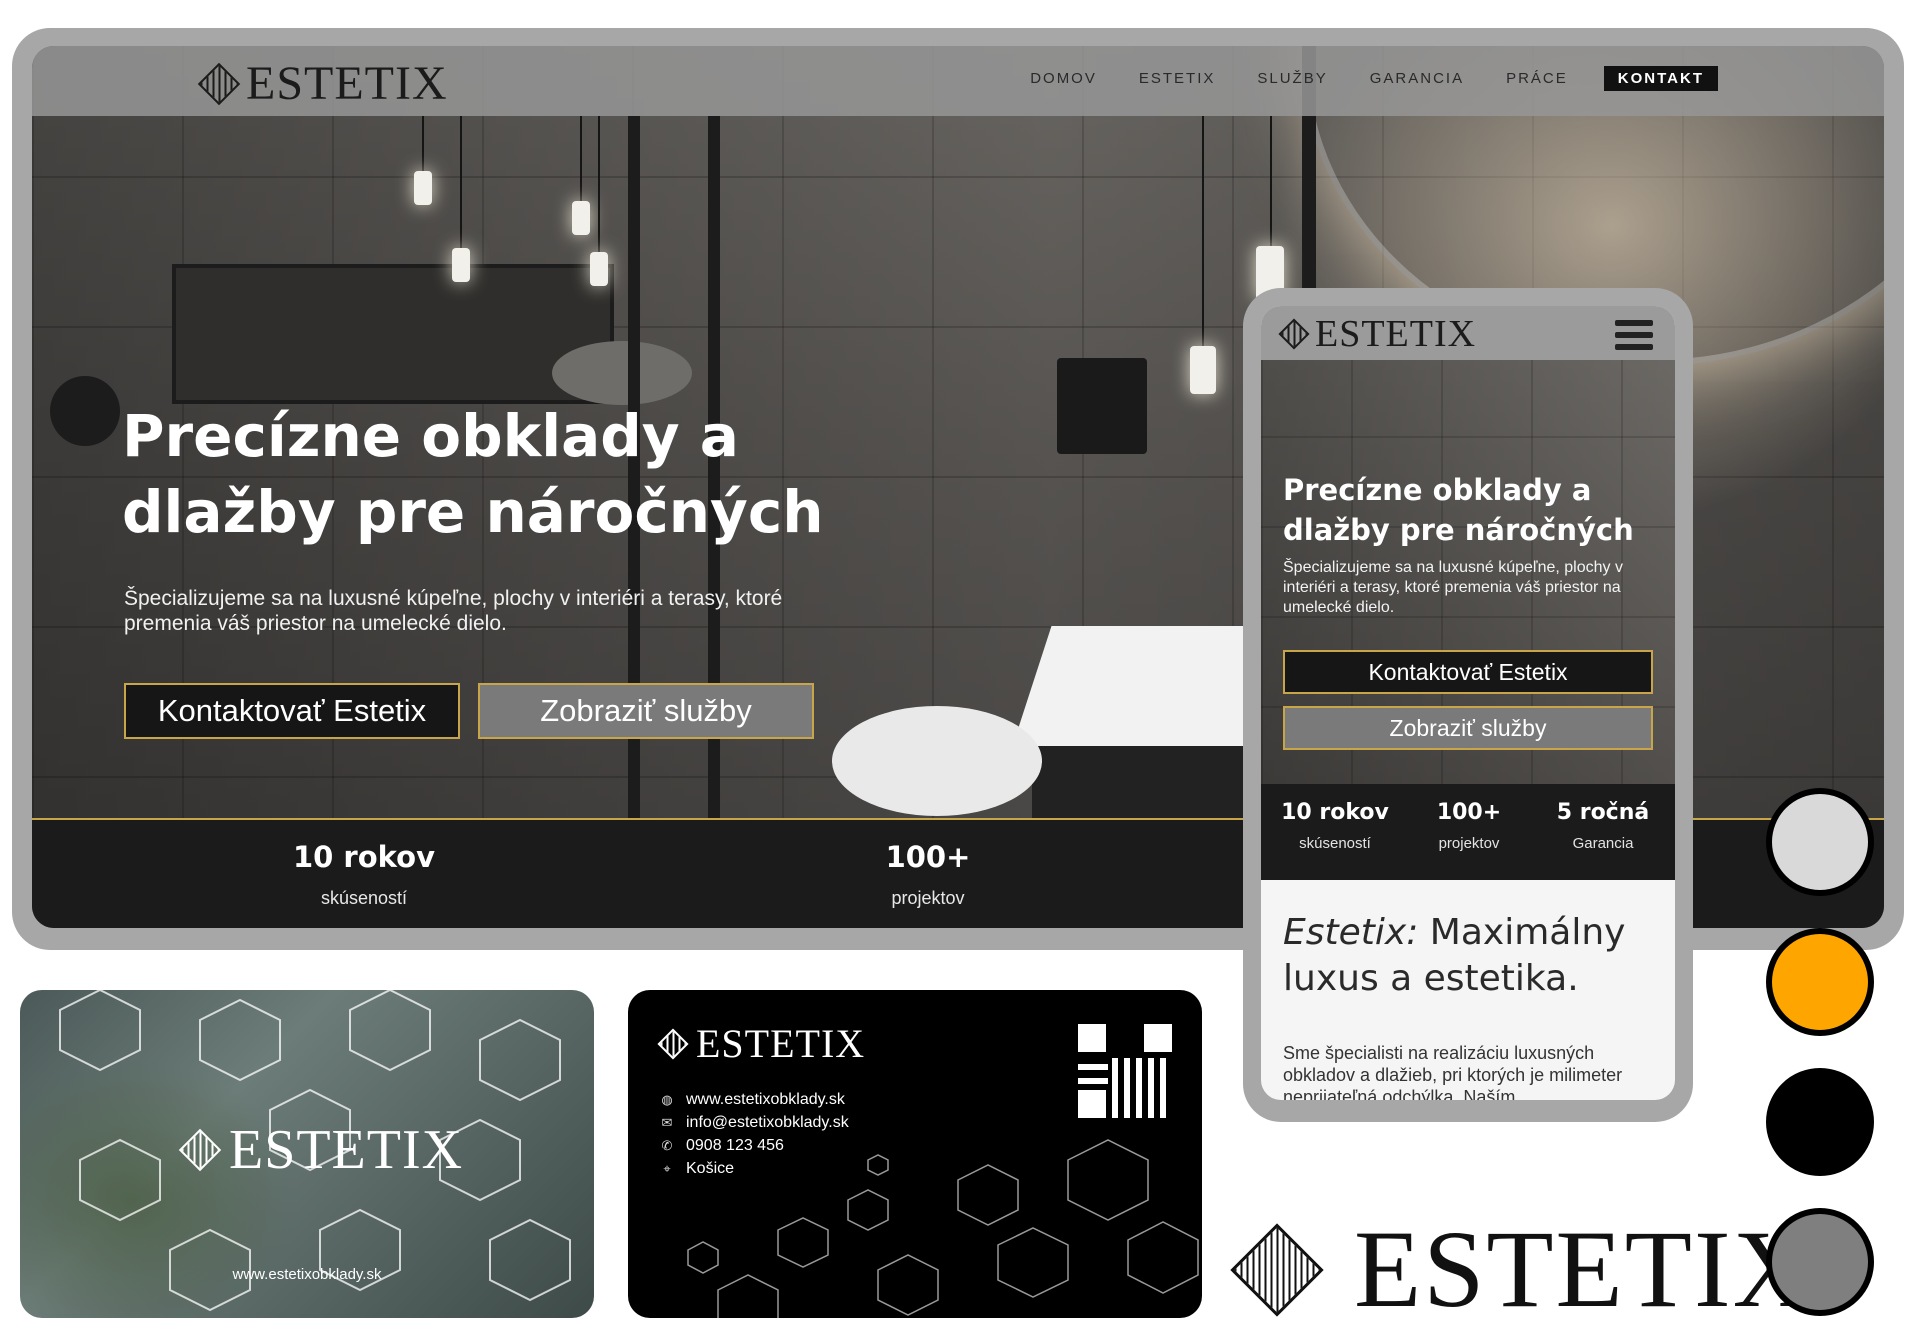 The height and width of the screenshot is (1338, 1918). Describe the element at coordinates (667, 1099) in the screenshot. I see `globe-icon: ◍` at that location.